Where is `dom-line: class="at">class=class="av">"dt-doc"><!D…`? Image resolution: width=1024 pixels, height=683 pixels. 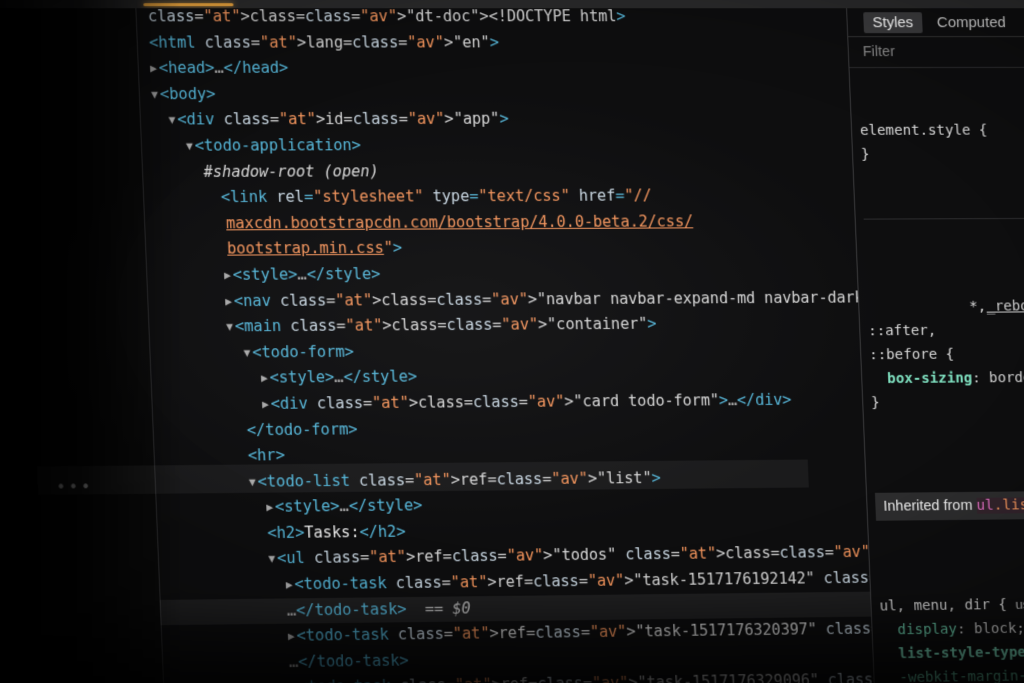
dom-line: class="at">class=class="av">"dt-doc"><!D… is located at coordinates (491, 19).